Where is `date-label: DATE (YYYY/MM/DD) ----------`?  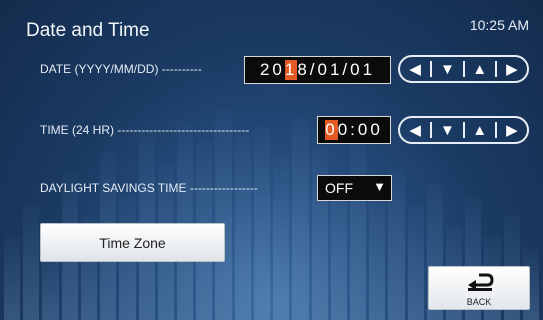
date-label: DATE (YYYY/MM/DD) ---------- is located at coordinates (121, 69).